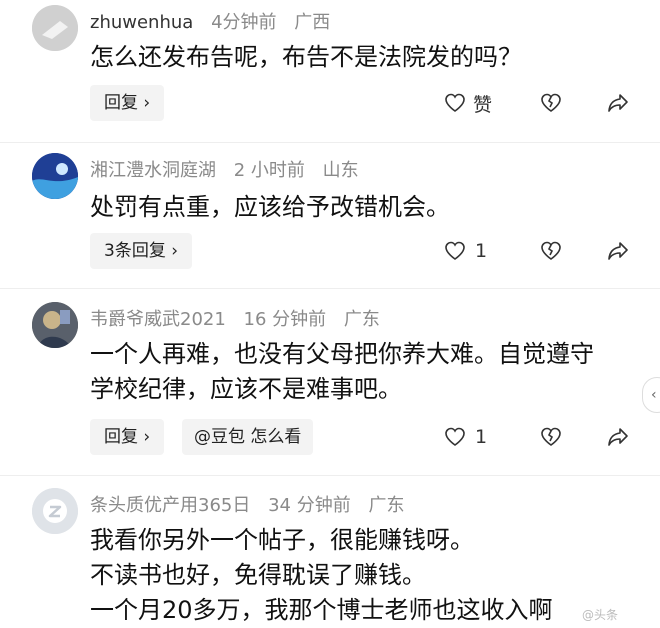  What do you see at coordinates (230, 169) in the screenshot?
I see `comment-meta: 湘江澧水洞庭湖 2 小时前 山东` at bounding box center [230, 169].